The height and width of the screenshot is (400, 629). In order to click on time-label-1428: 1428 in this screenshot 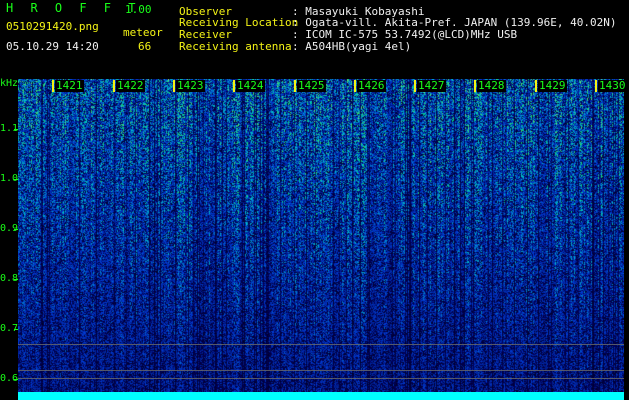, I will do `click(491, 85)`.